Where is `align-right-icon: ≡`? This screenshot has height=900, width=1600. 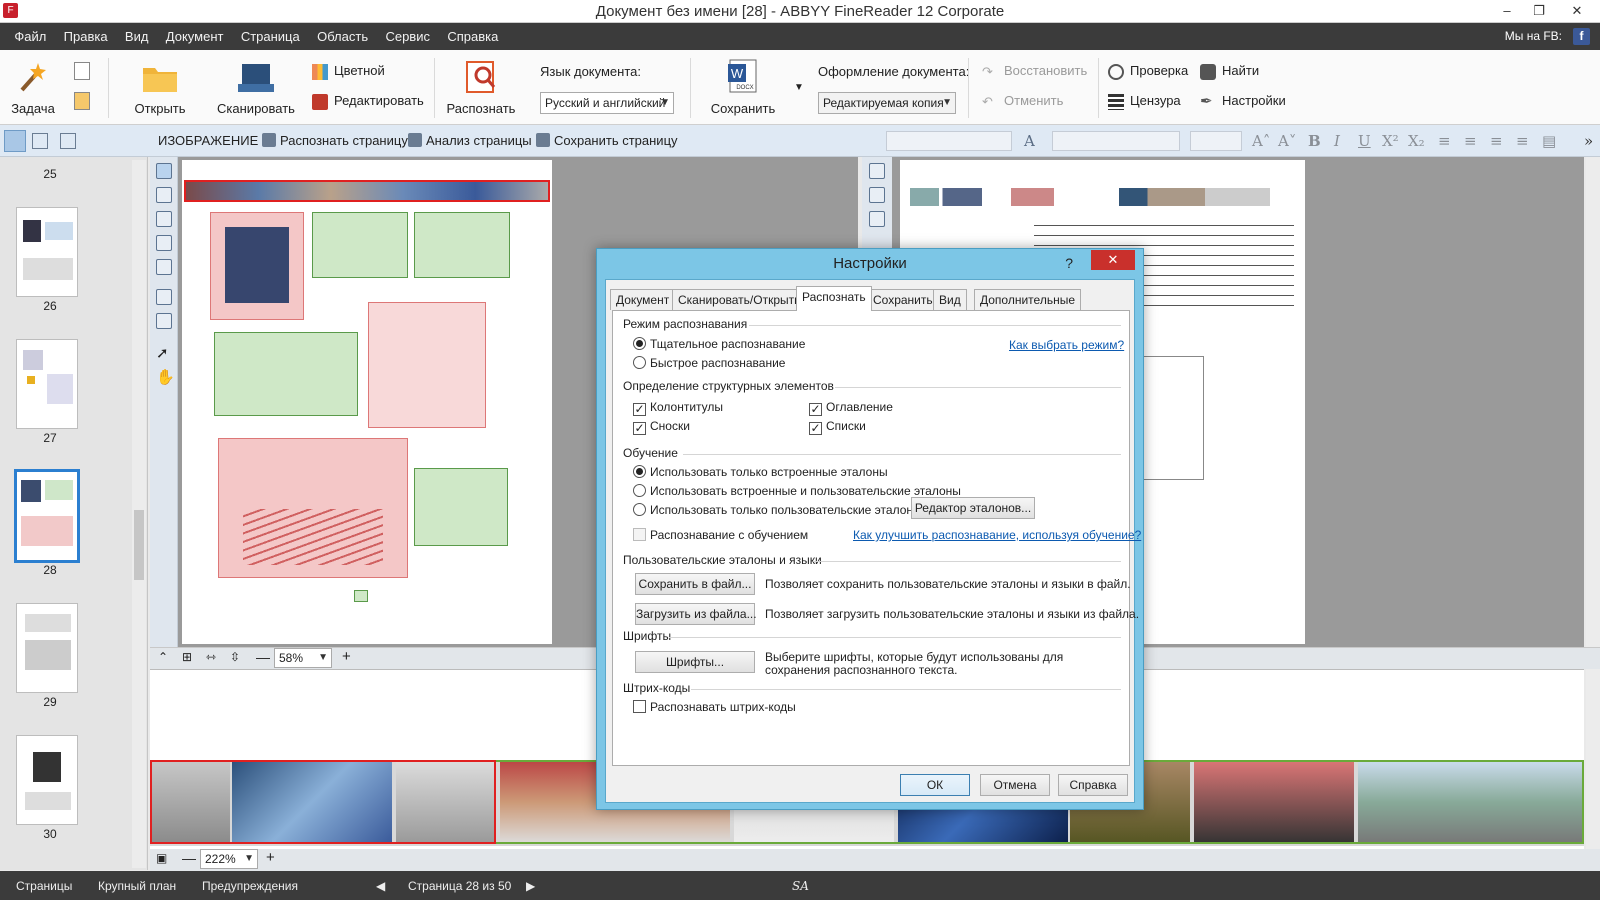 align-right-icon: ≡ is located at coordinates (1496, 141).